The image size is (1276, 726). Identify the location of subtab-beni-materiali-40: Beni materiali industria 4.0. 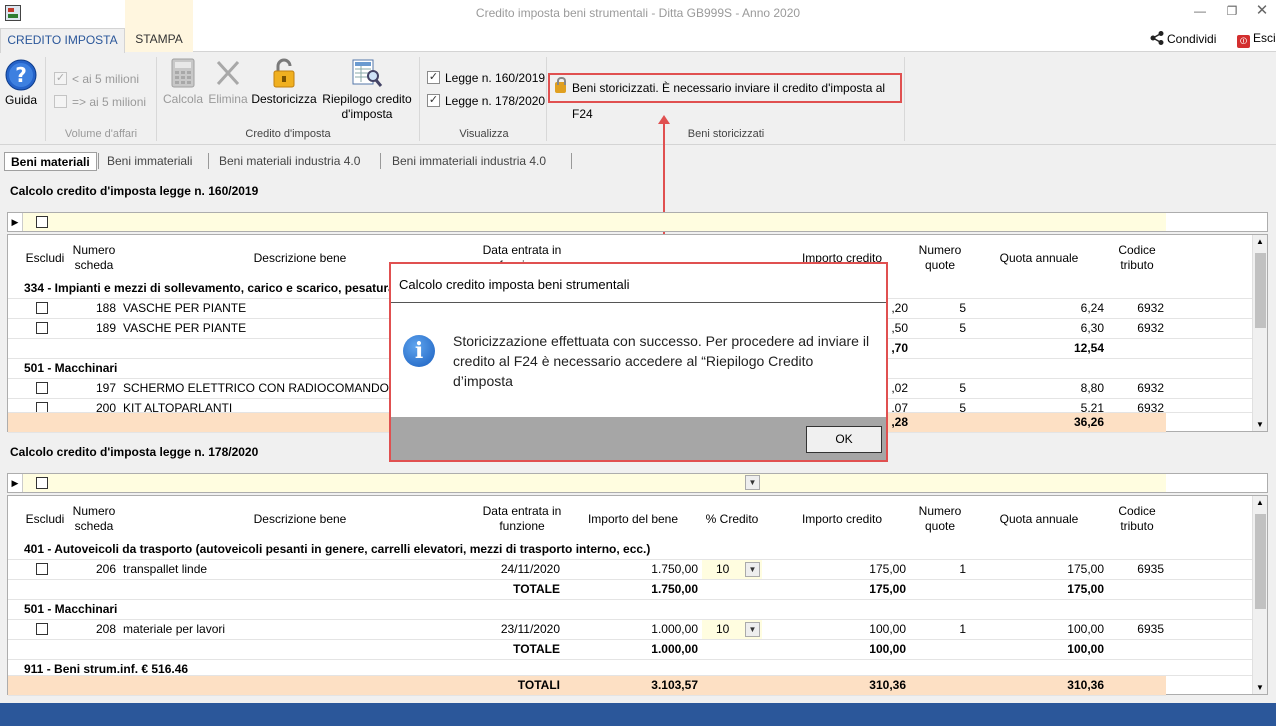
(289, 161).